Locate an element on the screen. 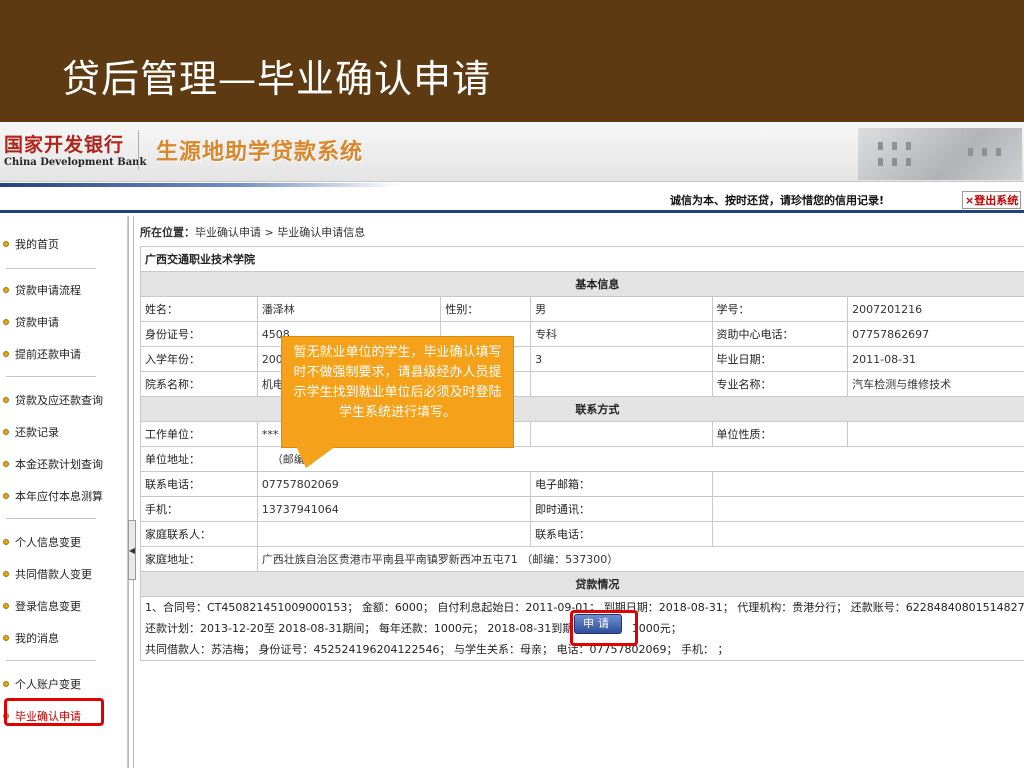 Image resolution: width=1024 pixels, height=768 pixels. work-unit-label: 工作单位： is located at coordinates (199, 434).